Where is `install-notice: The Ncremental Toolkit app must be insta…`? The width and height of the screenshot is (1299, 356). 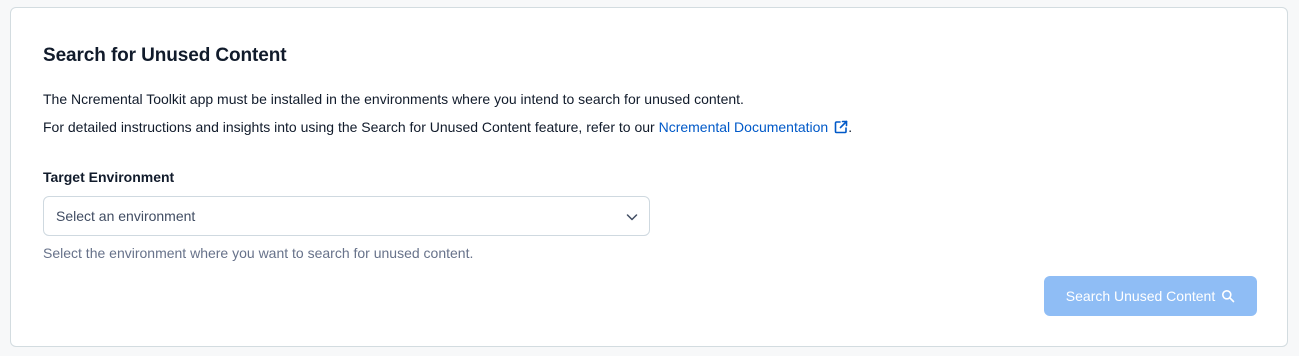 install-notice: The Ncremental Toolkit app must be insta… is located at coordinates (393, 99).